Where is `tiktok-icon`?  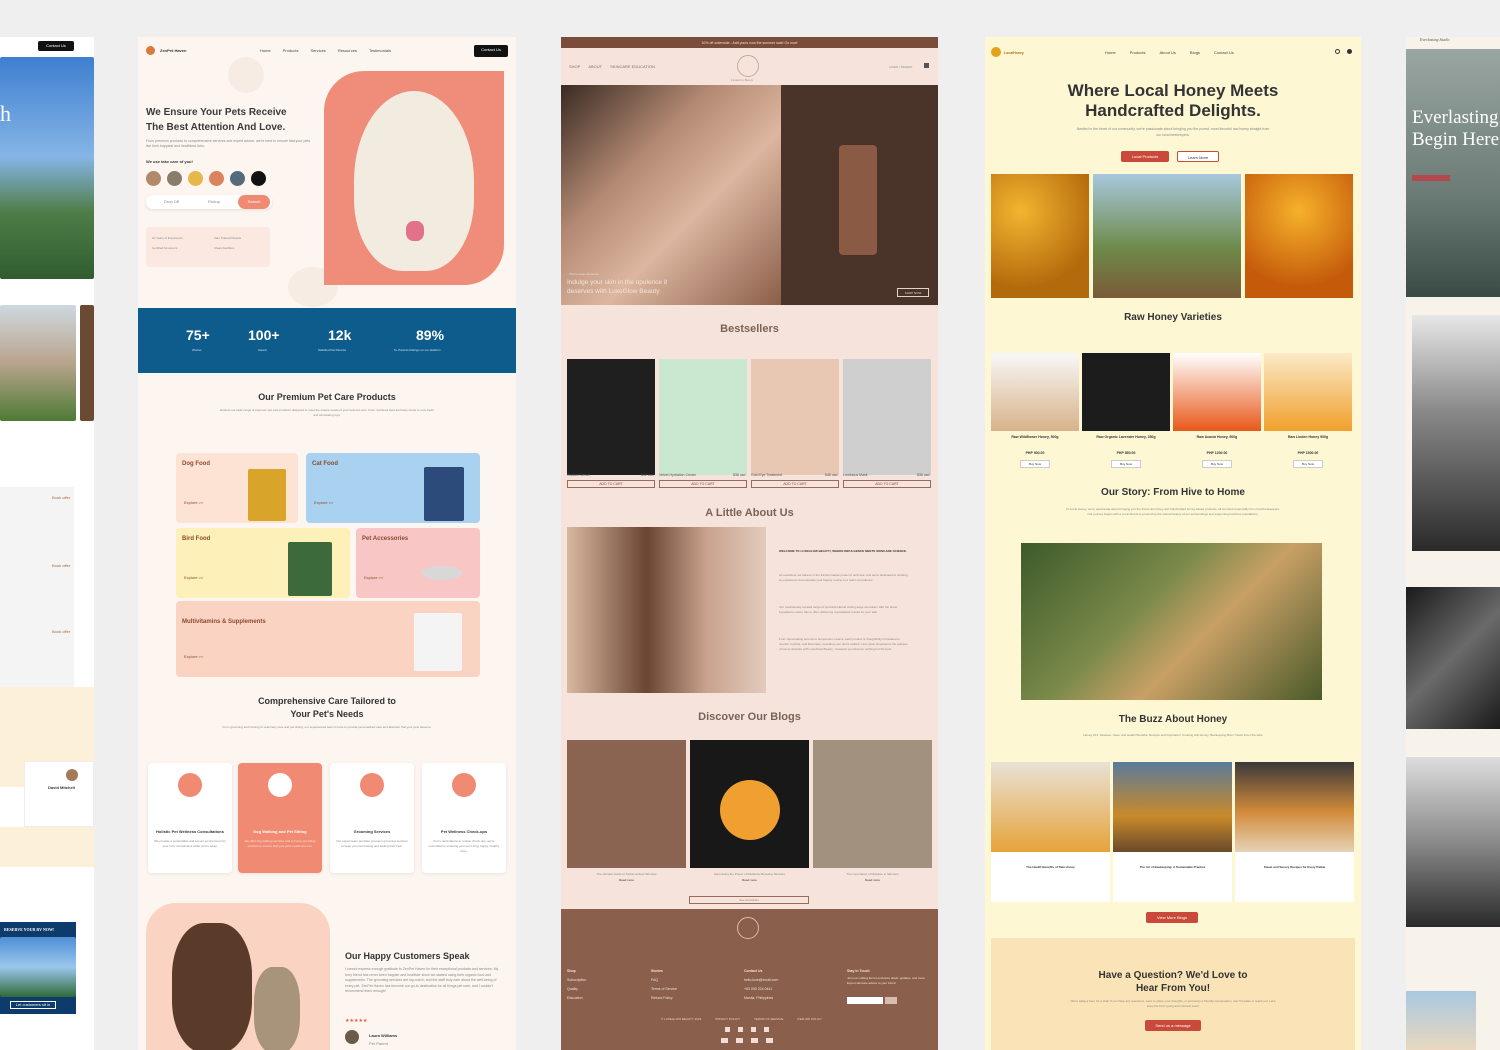 tiktok-icon is located at coordinates (753, 1029).